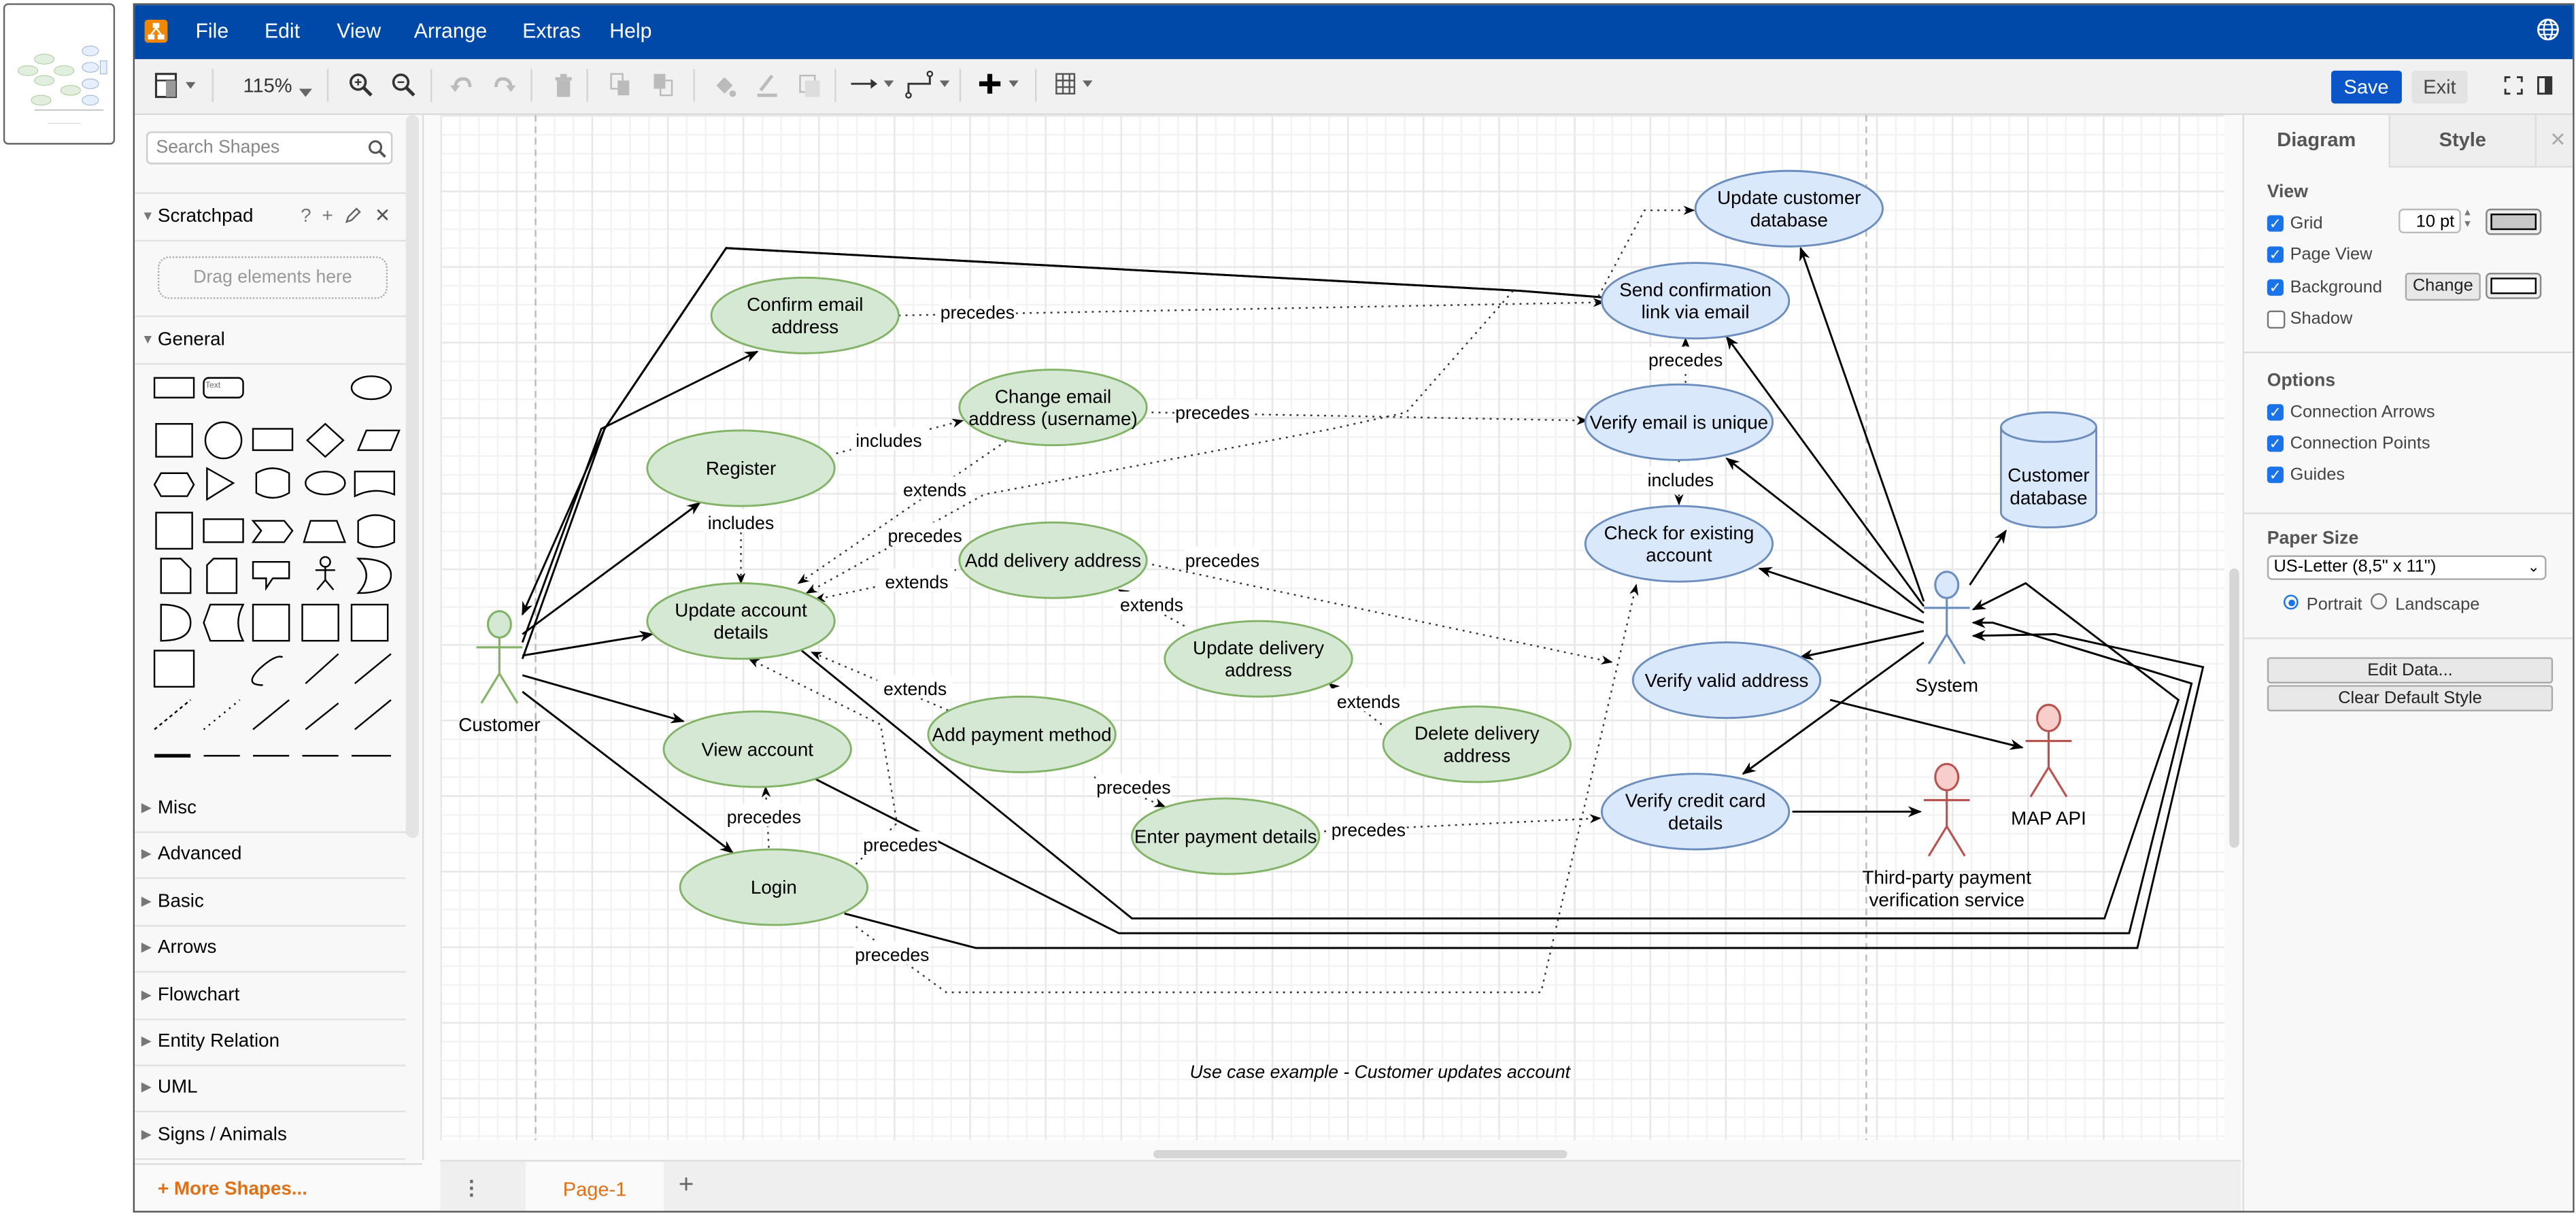 The image size is (2576, 1216). Describe the element at coordinates (2379, 602) in the screenshot. I see `landscape-radio` at that location.